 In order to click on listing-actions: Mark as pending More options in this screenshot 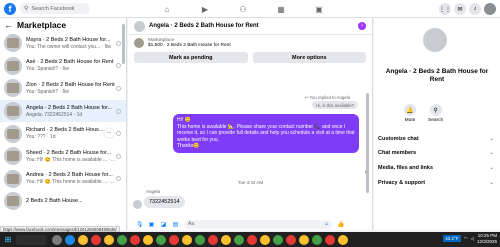, I will do `click(250, 57)`.